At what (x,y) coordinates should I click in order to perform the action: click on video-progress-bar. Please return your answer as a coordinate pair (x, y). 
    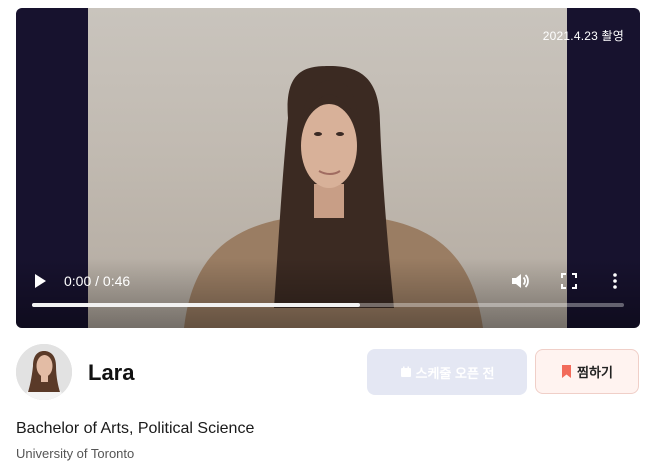
    Looking at the image, I should click on (328, 305).